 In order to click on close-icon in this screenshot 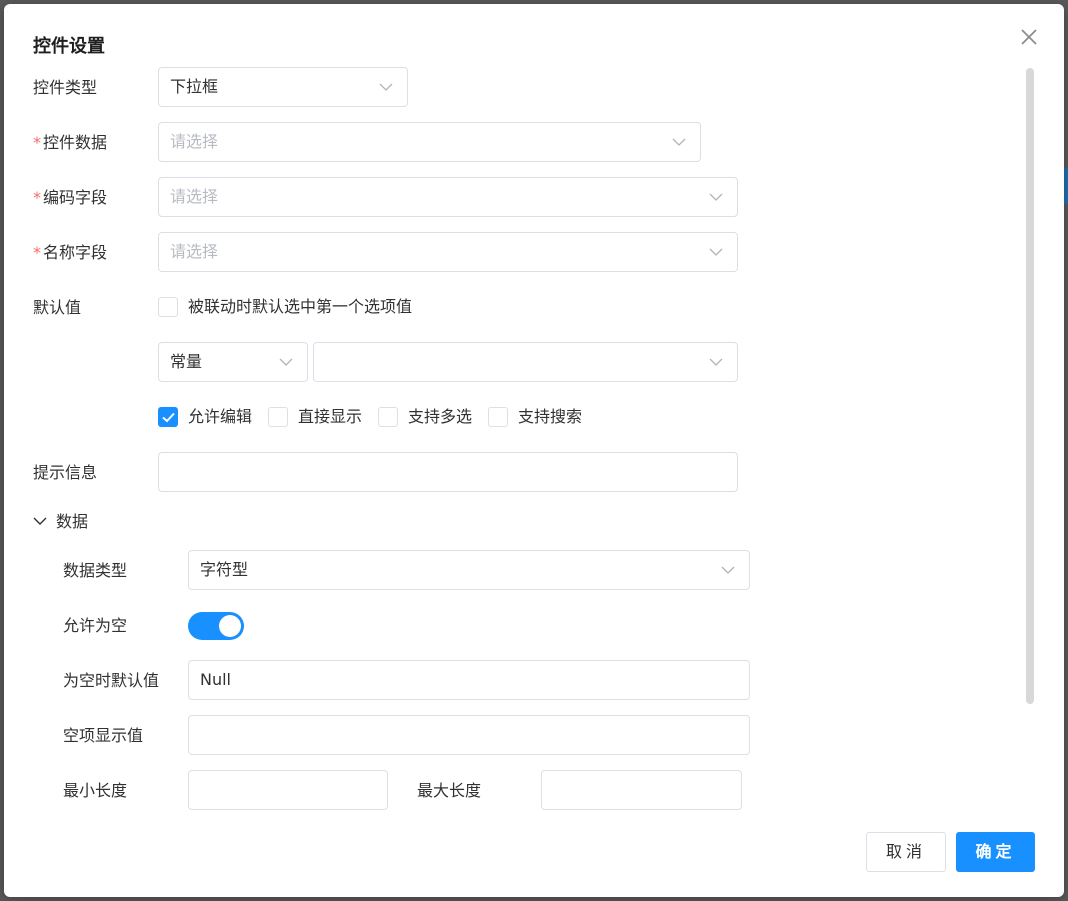, I will do `click(1029, 37)`.